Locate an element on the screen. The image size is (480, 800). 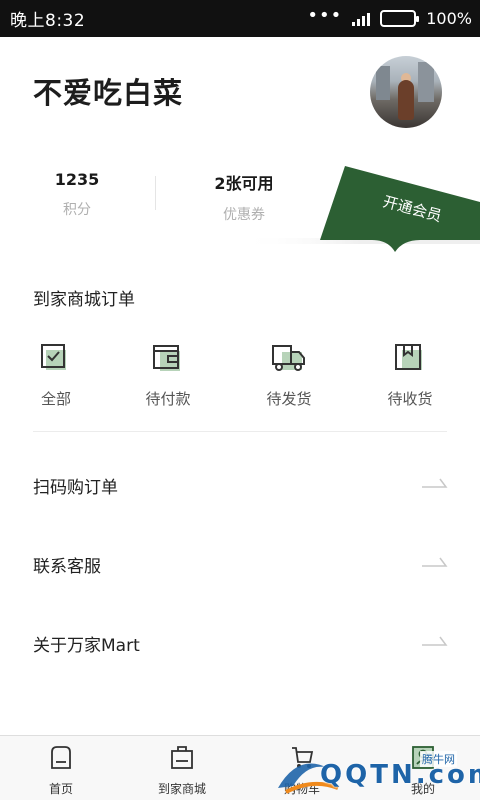
vip-banner: 开通会员 is located at coordinates (360, 209).